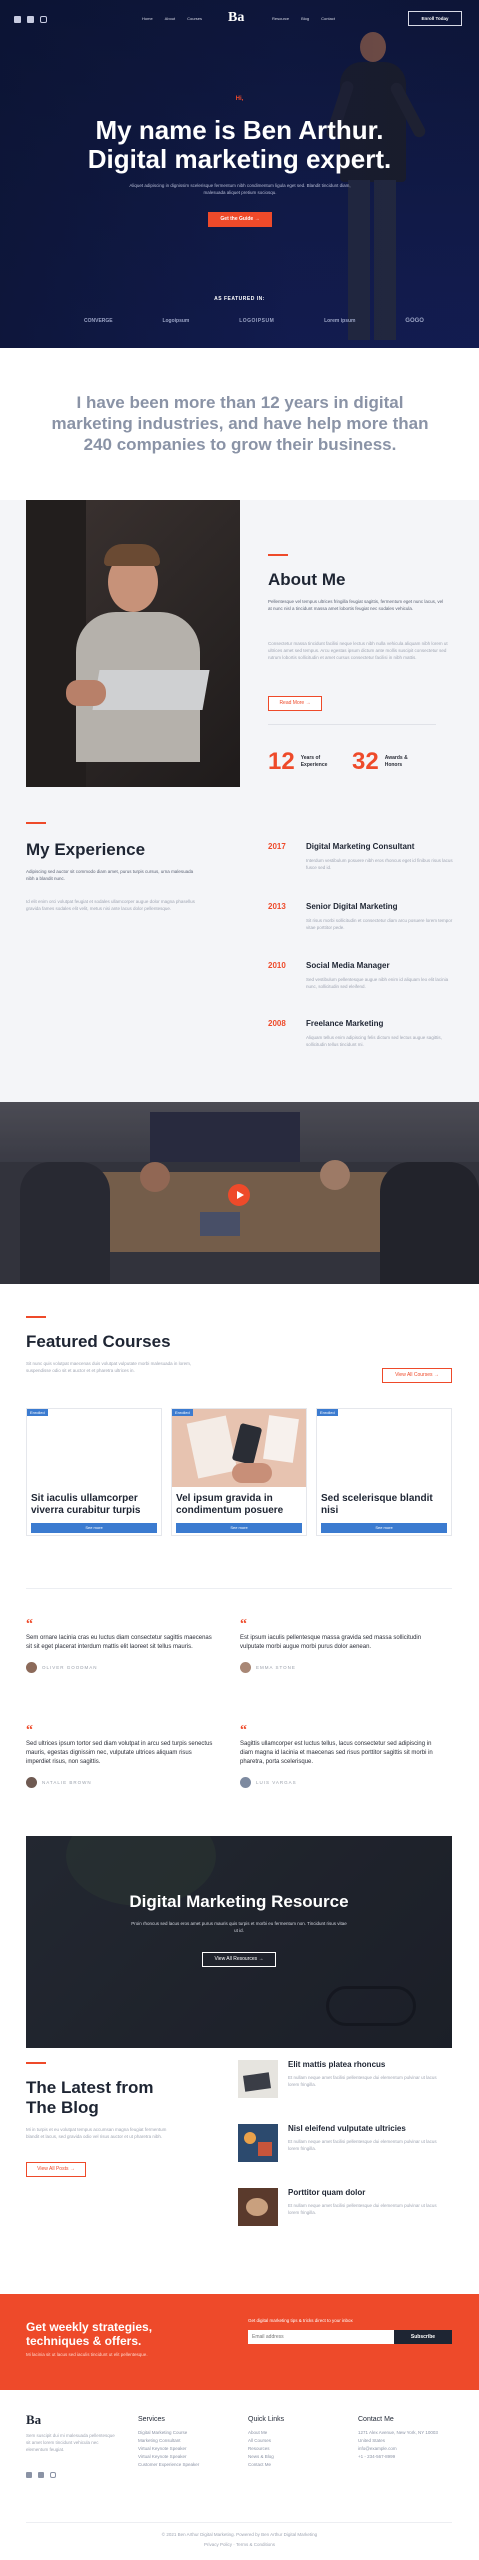 The image size is (479, 2560). What do you see at coordinates (376, 2419) in the screenshot?
I see `footer-col-title: Contact Me` at bounding box center [376, 2419].